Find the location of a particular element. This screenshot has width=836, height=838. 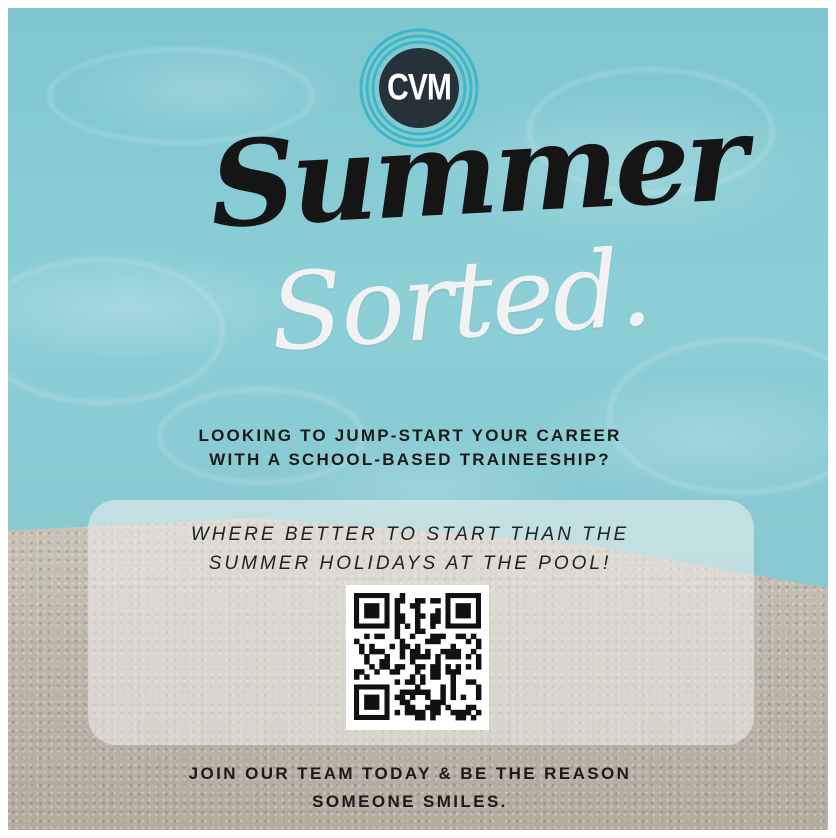

title-summer: Summer is located at coordinates (477, 171).